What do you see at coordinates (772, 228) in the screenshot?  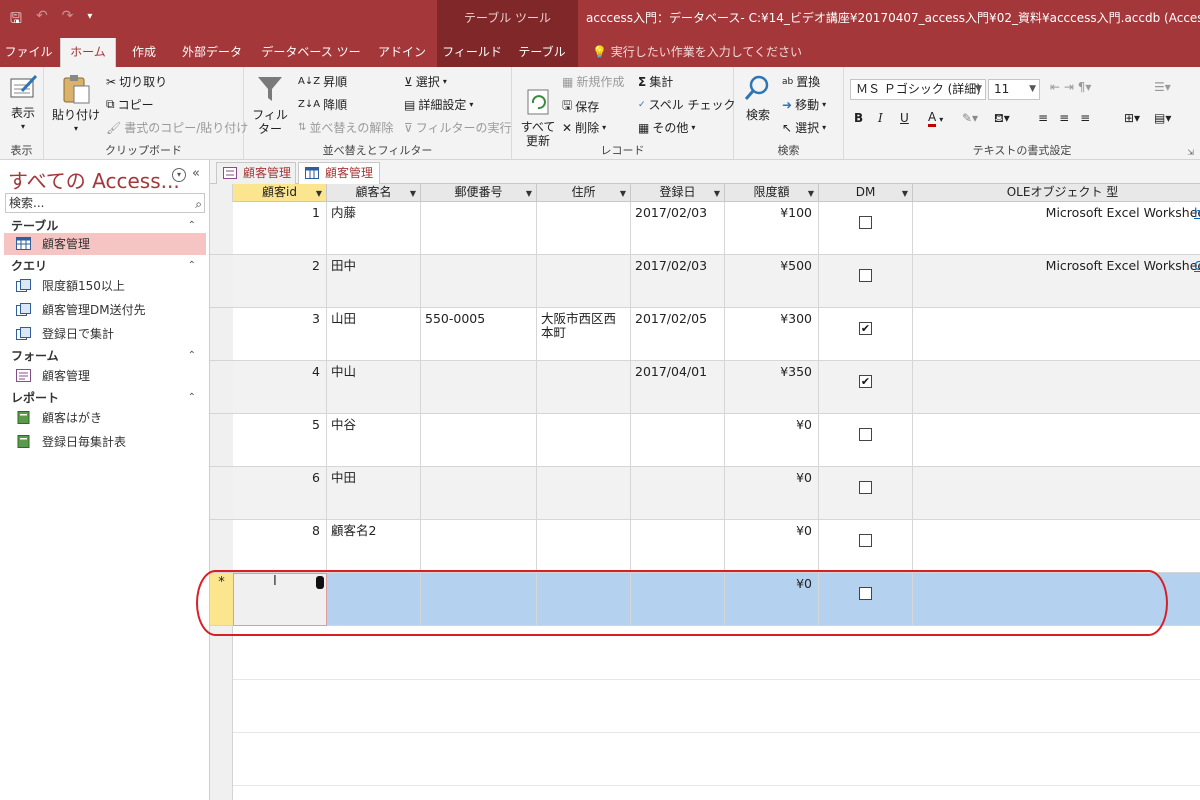 I see `cell-limit: ¥100` at bounding box center [772, 228].